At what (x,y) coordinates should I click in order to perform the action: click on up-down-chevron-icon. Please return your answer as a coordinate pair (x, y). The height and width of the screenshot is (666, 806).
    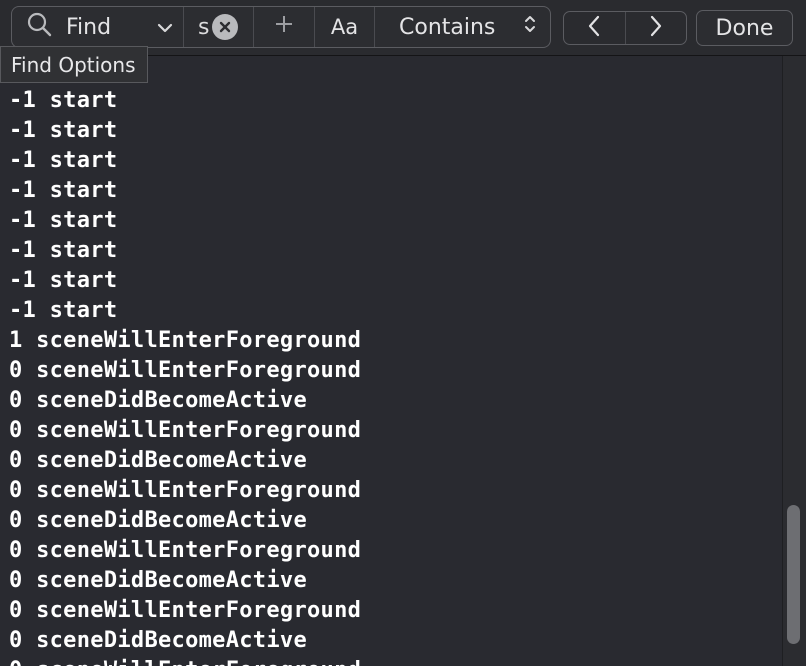
    Looking at the image, I should click on (530, 27).